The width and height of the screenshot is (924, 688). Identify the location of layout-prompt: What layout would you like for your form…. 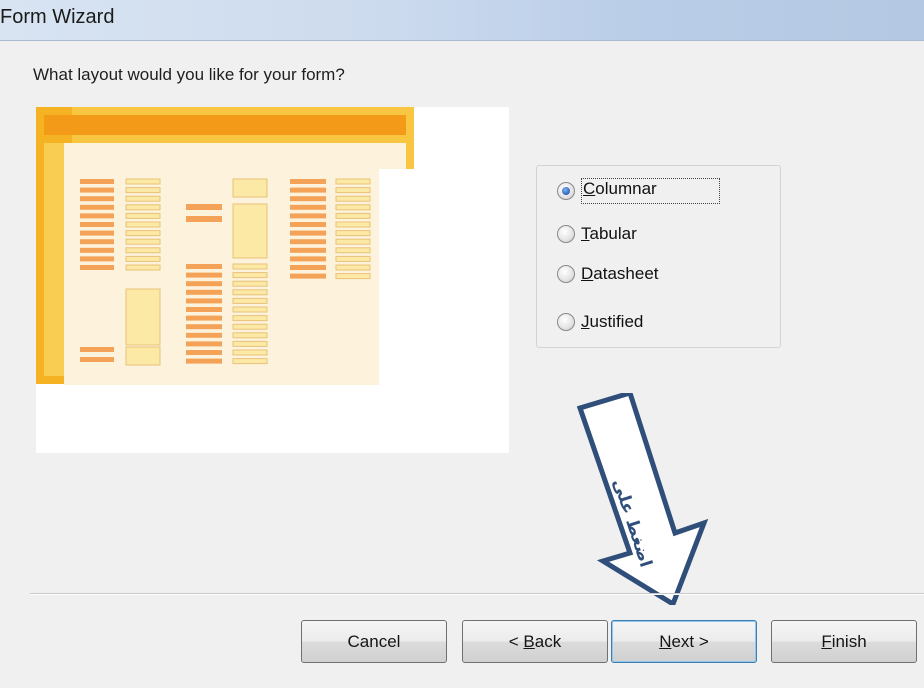
(189, 74).